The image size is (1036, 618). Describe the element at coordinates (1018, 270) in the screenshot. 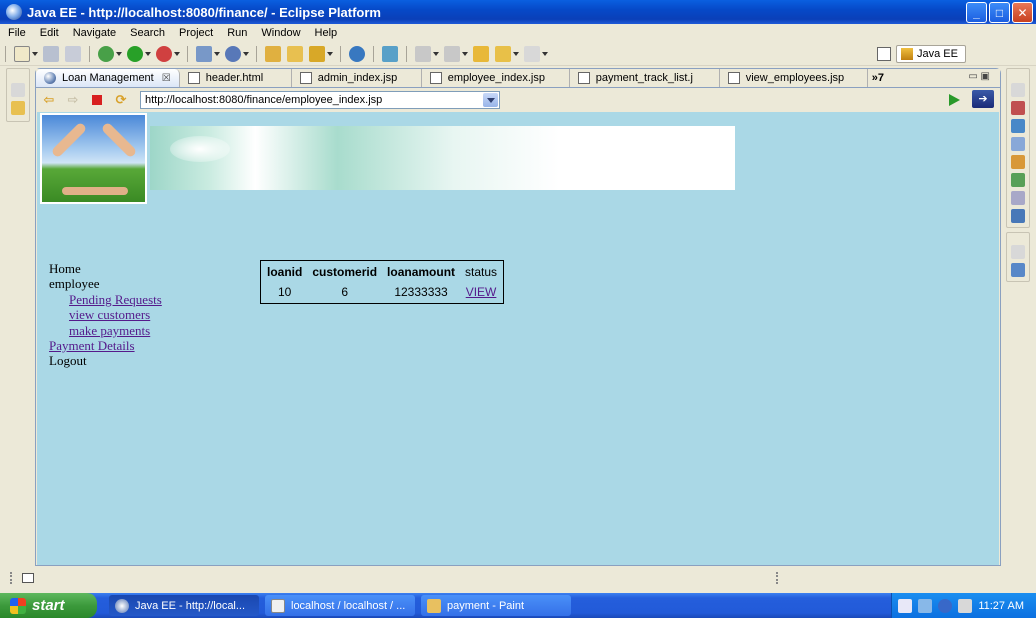

I see `outline-icon` at that location.